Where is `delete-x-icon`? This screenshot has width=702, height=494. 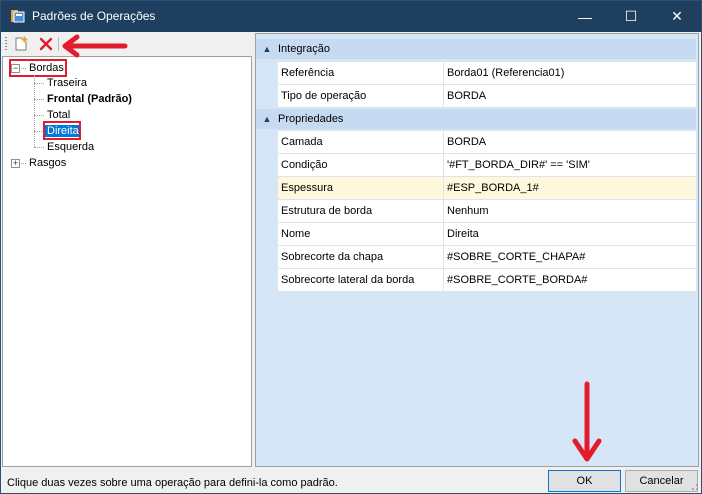 delete-x-icon is located at coordinates (46, 44).